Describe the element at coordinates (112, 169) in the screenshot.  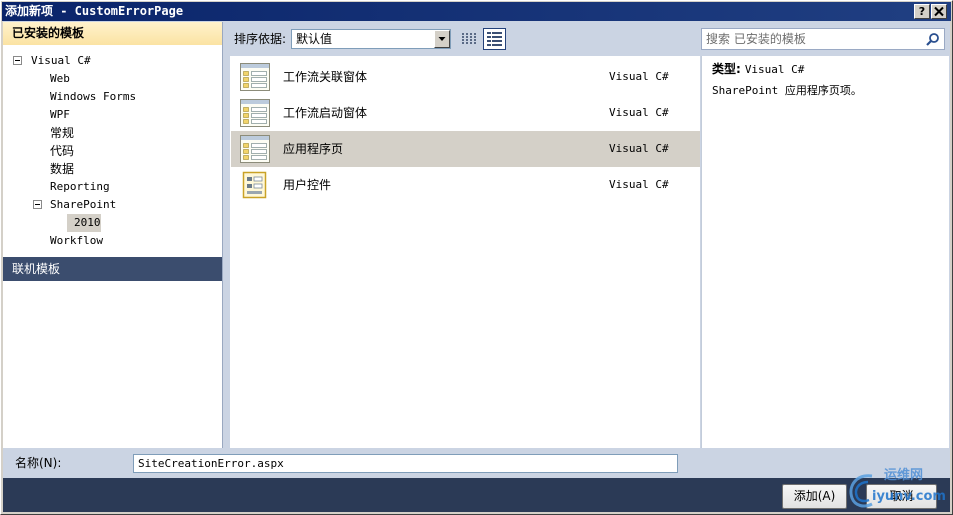
I see `tree-item-data: 数据` at that location.